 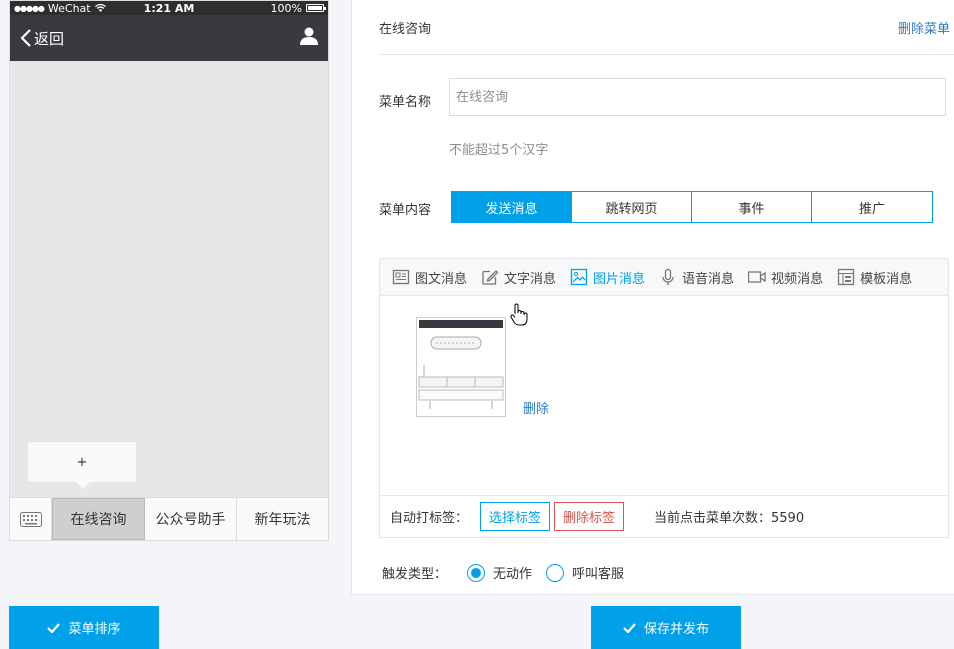 What do you see at coordinates (697, 97) in the screenshot?
I see `menu-name-input` at bounding box center [697, 97].